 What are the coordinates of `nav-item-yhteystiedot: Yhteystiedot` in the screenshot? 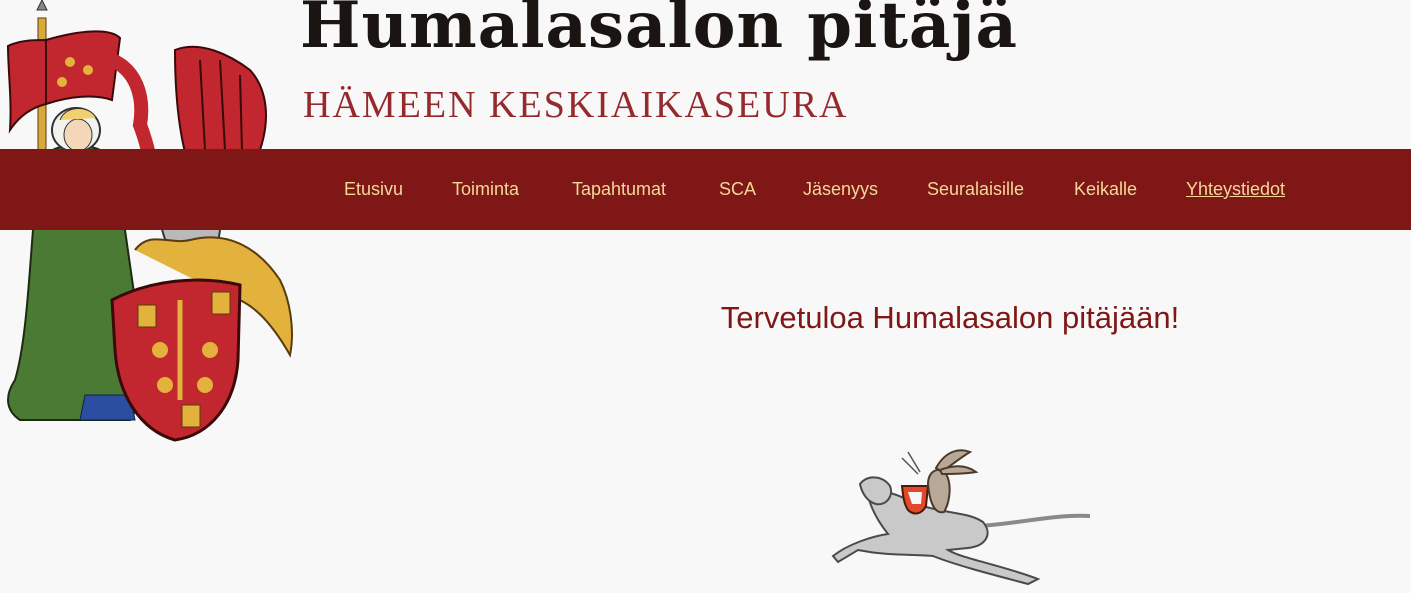 It's located at (1235, 189).